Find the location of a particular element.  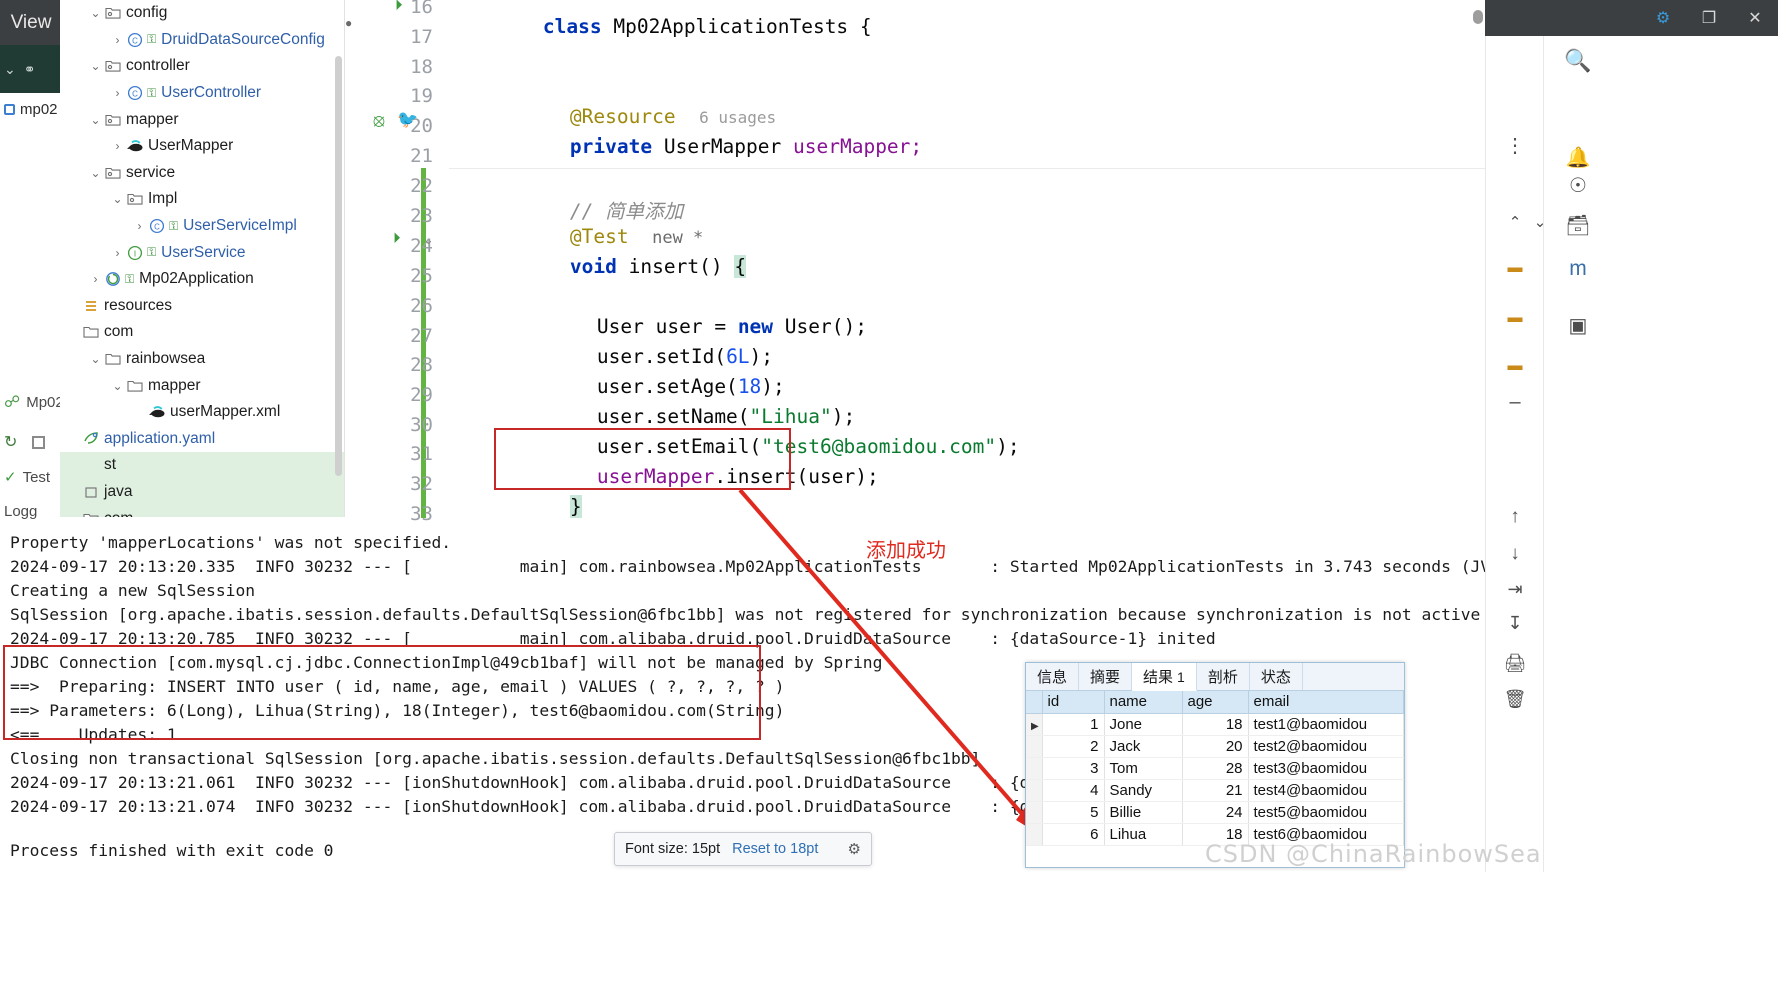

cell-id: 5 is located at coordinates (1073, 812).